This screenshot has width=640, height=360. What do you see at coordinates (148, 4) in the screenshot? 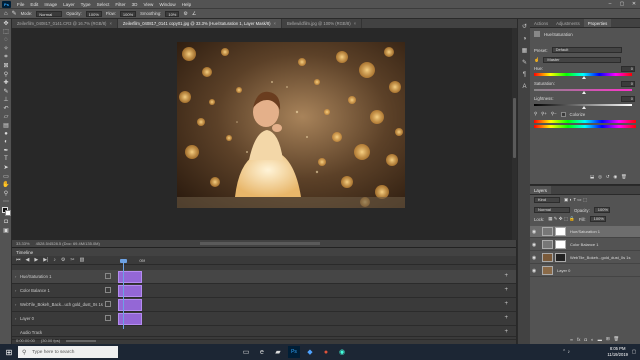
I see `menu-view: View` at bounding box center [148, 4].